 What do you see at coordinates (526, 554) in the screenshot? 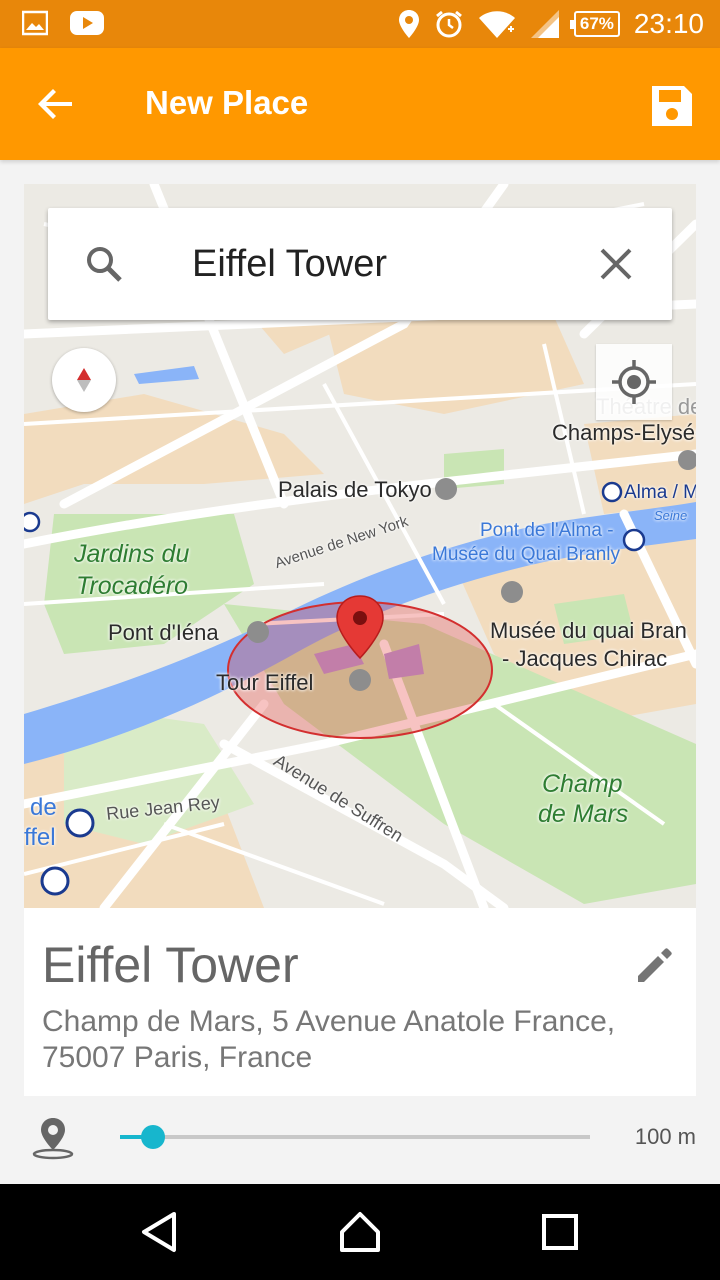
I see `map-label: Musée du Quai Branly` at bounding box center [526, 554].